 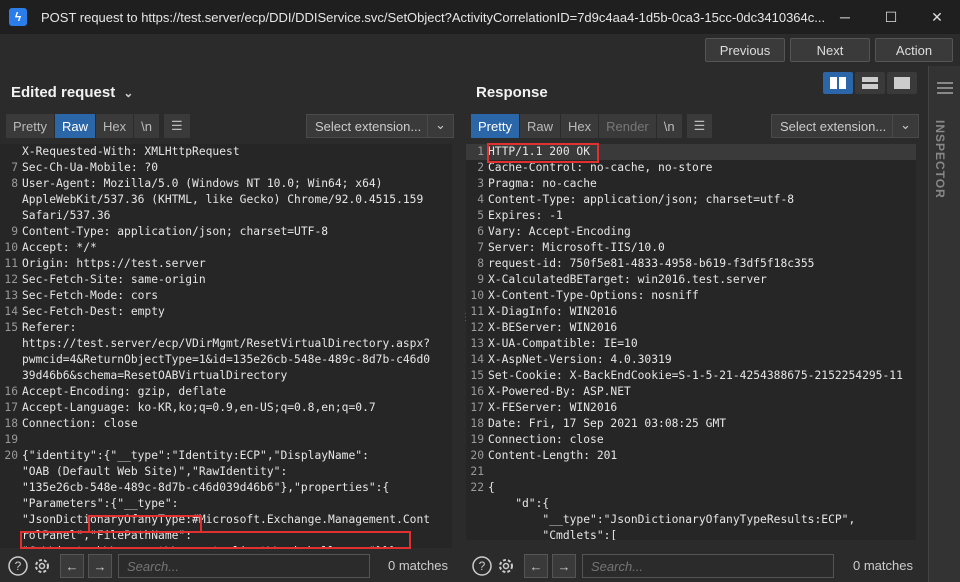 I want to click on maximize-button: ☐, so click(x=891, y=17).